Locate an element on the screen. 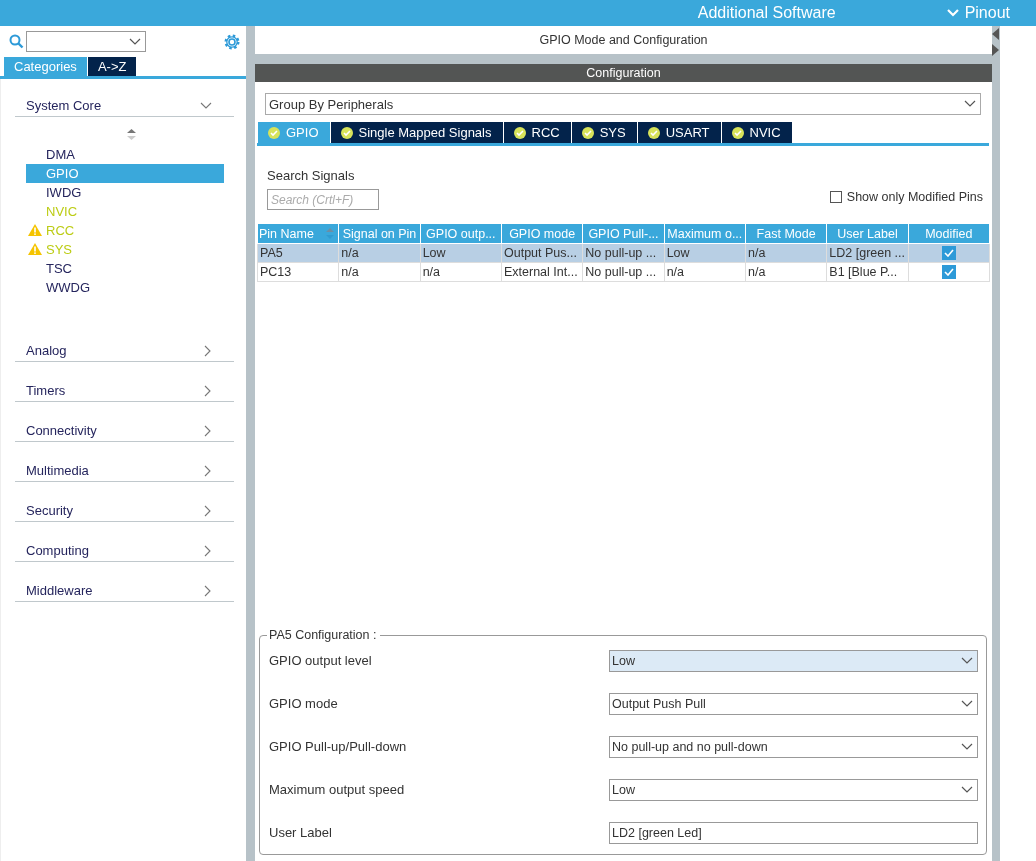 This screenshot has width=1036, height=861. category-header: Multimedia is located at coordinates (124, 469).